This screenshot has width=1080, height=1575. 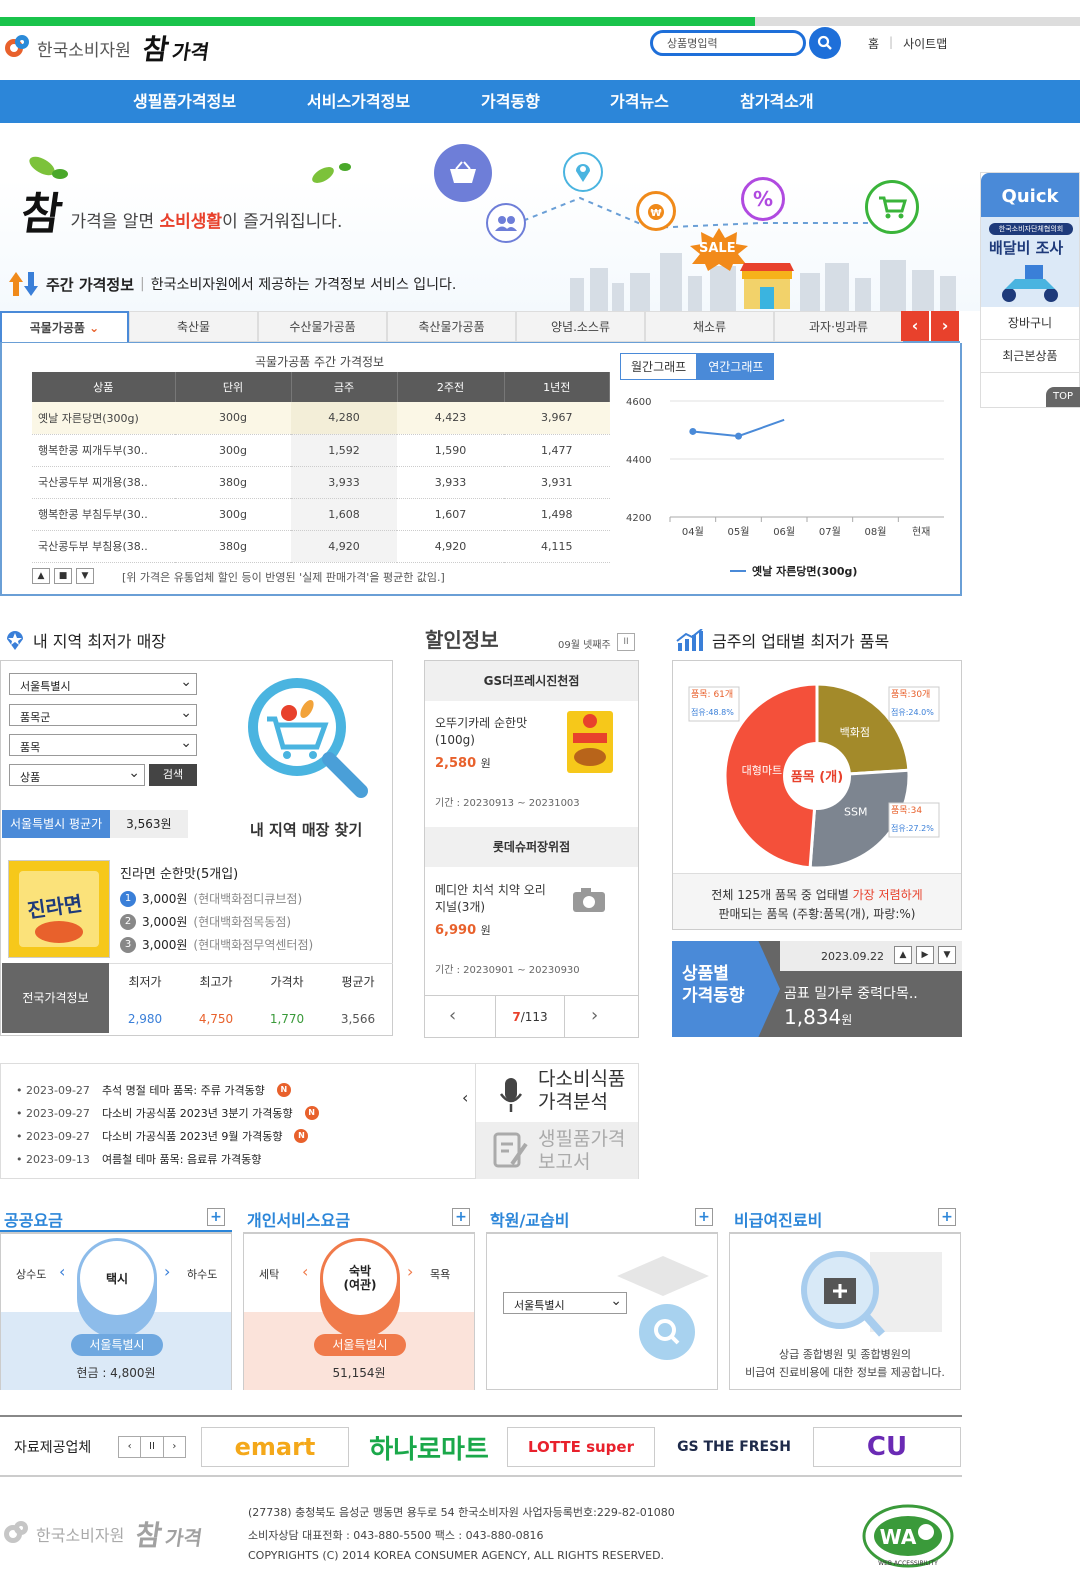 What do you see at coordinates (903, 955) in the screenshot?
I see `trend-up-button: ▲` at bounding box center [903, 955].